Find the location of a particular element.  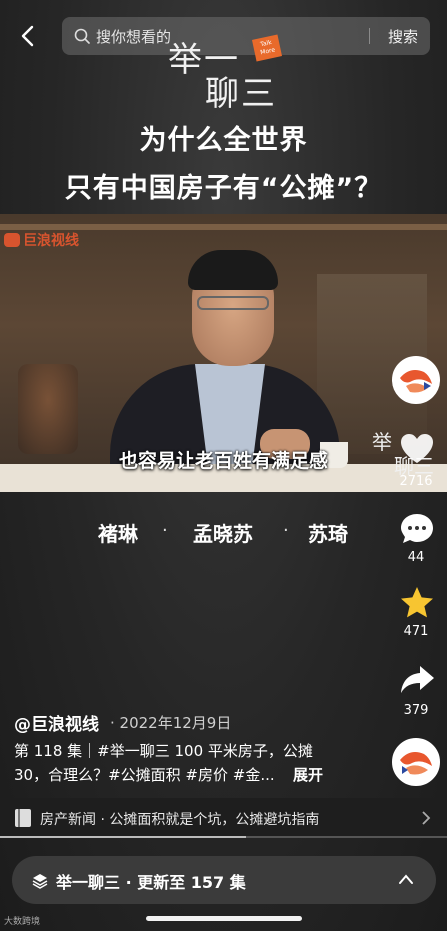

video-subtitle: 也容易让老百姓有满足感 is located at coordinates (223, 461).